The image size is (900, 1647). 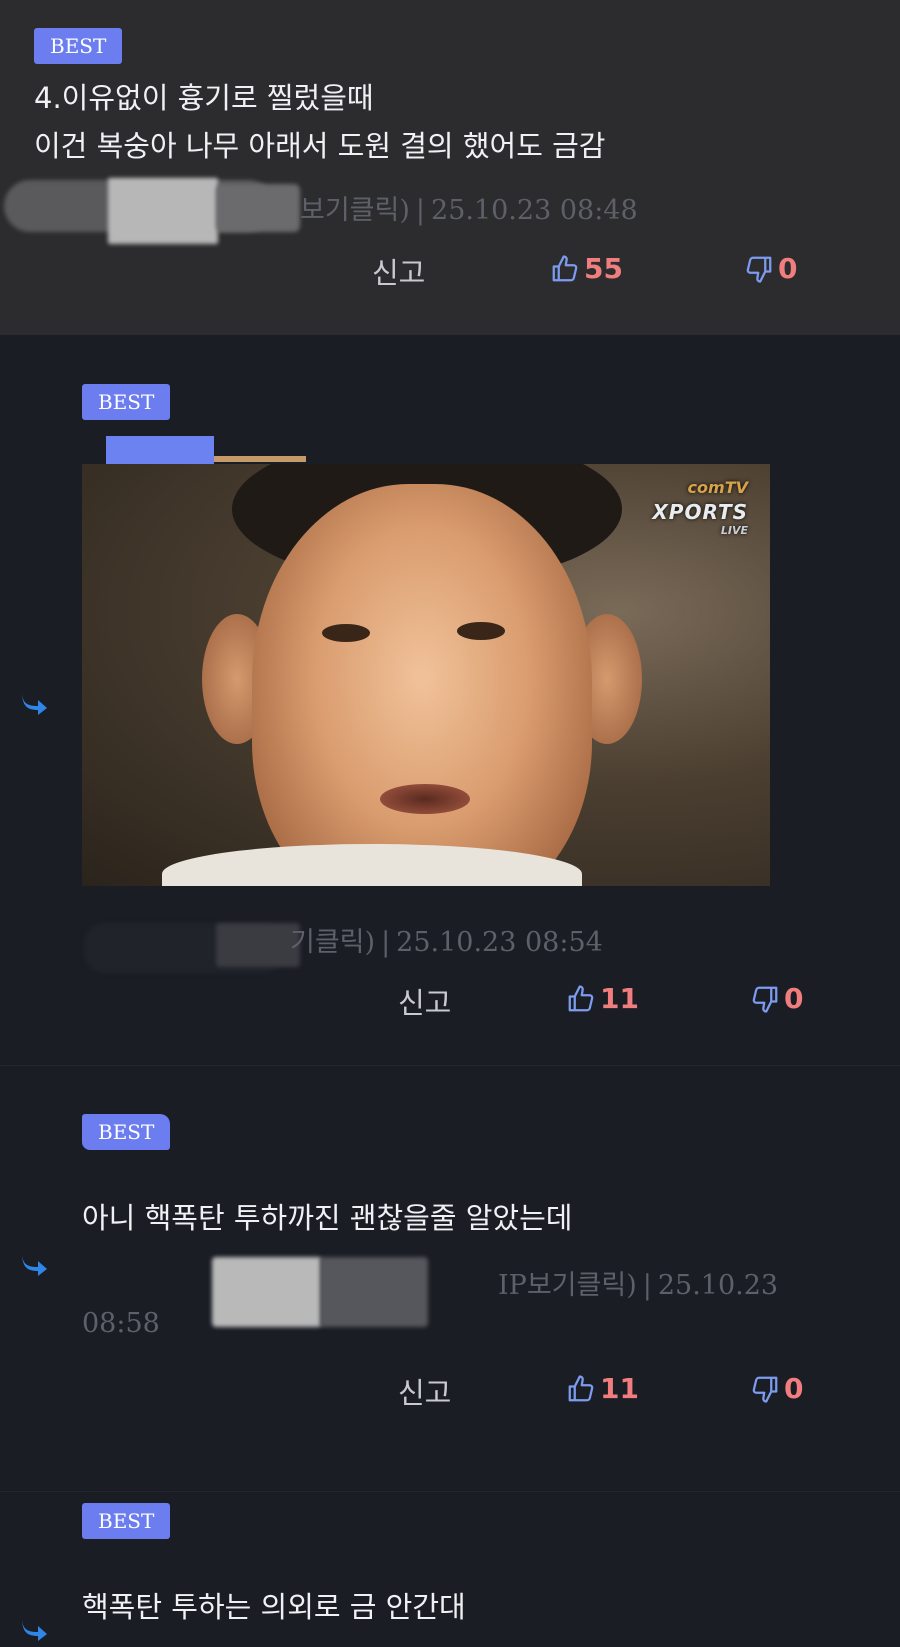 I want to click on ip-view-link: 기클릭), so click(x=332, y=942).